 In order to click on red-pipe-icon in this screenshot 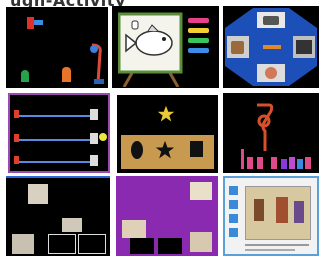, I will do `click(265, 127)`.